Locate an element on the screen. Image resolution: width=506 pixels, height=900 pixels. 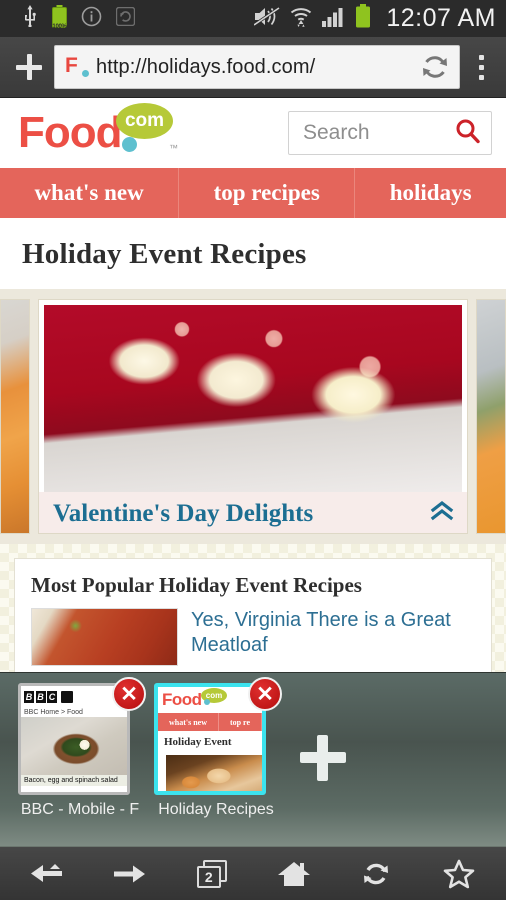
nav-item-holidays: holidays is located at coordinates (430, 193).